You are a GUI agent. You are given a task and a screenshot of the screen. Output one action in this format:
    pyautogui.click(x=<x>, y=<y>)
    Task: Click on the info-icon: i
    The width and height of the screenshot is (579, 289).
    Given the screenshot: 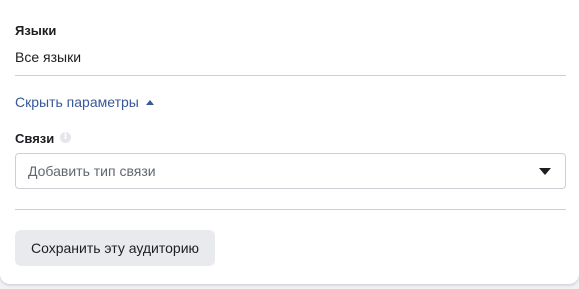 What is the action you would take?
    pyautogui.click(x=65, y=137)
    